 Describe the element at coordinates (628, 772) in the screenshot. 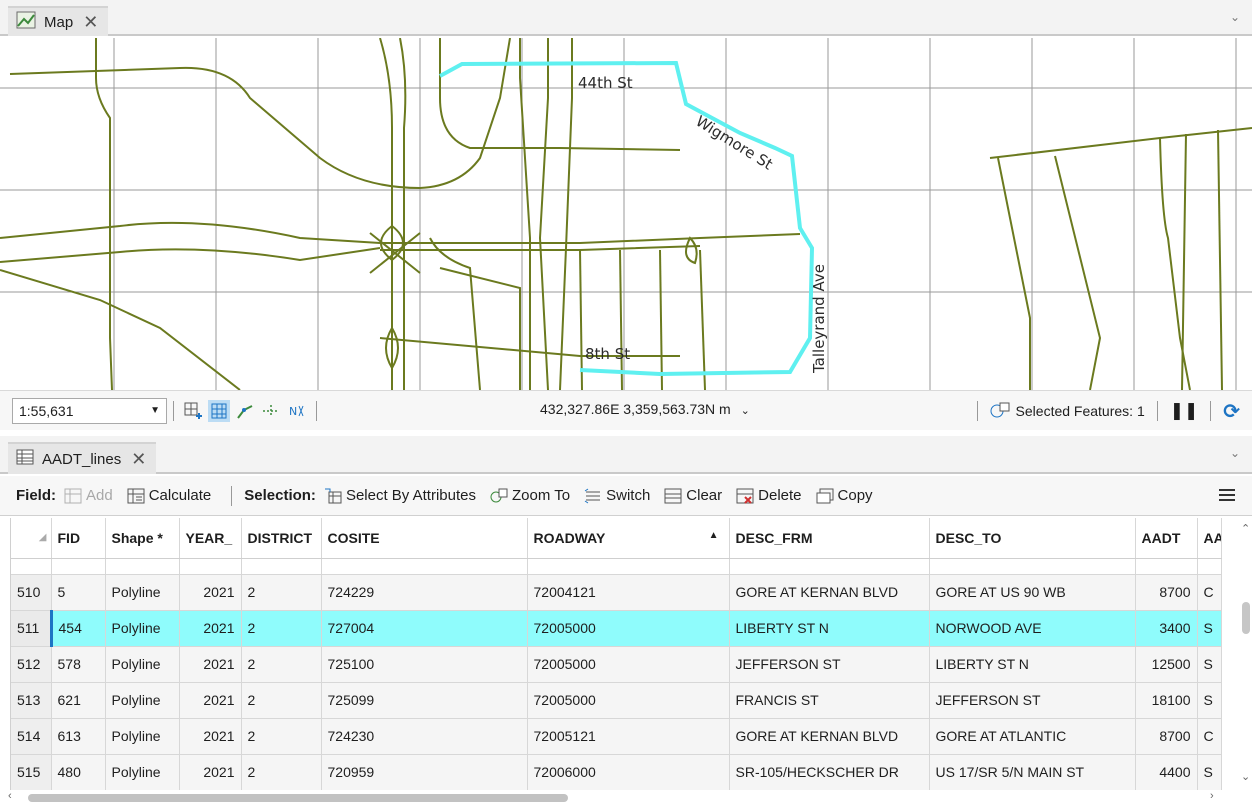

I see `cell-roadway: 72006000` at that location.